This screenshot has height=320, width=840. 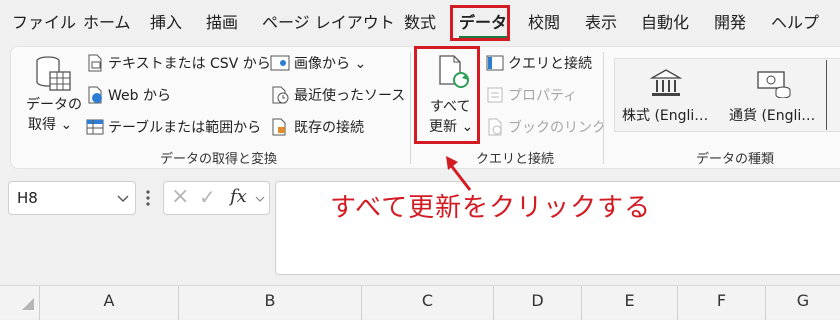 What do you see at coordinates (148, 198) in the screenshot?
I see `more-options-icon` at bounding box center [148, 198].